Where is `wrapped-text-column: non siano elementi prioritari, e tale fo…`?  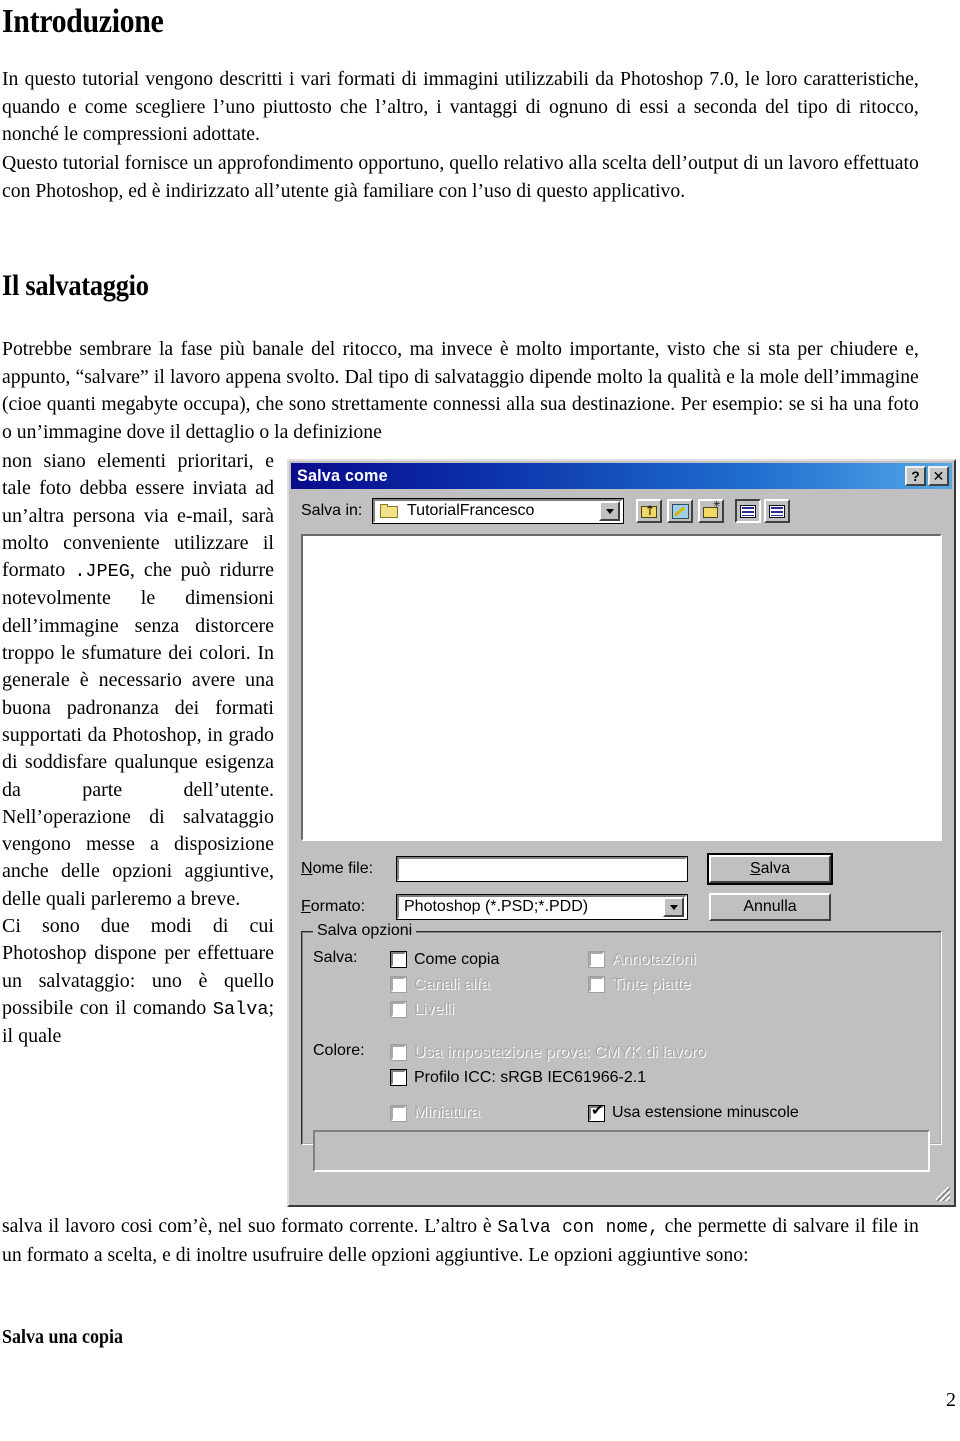 wrapped-text-column: non siano elementi prioritari, e tale fo… is located at coordinates (138, 749).